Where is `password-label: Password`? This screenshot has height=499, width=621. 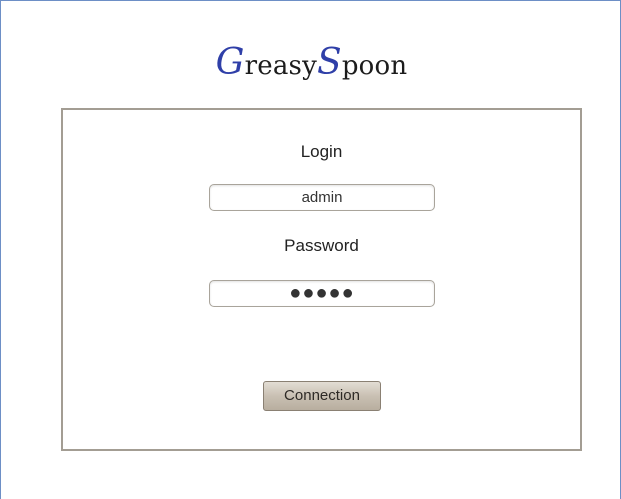
password-label: Password is located at coordinates (321, 245).